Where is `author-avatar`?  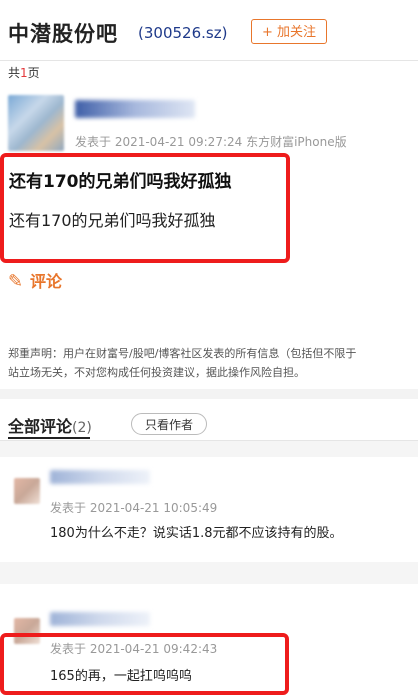
author-avatar is located at coordinates (36, 123).